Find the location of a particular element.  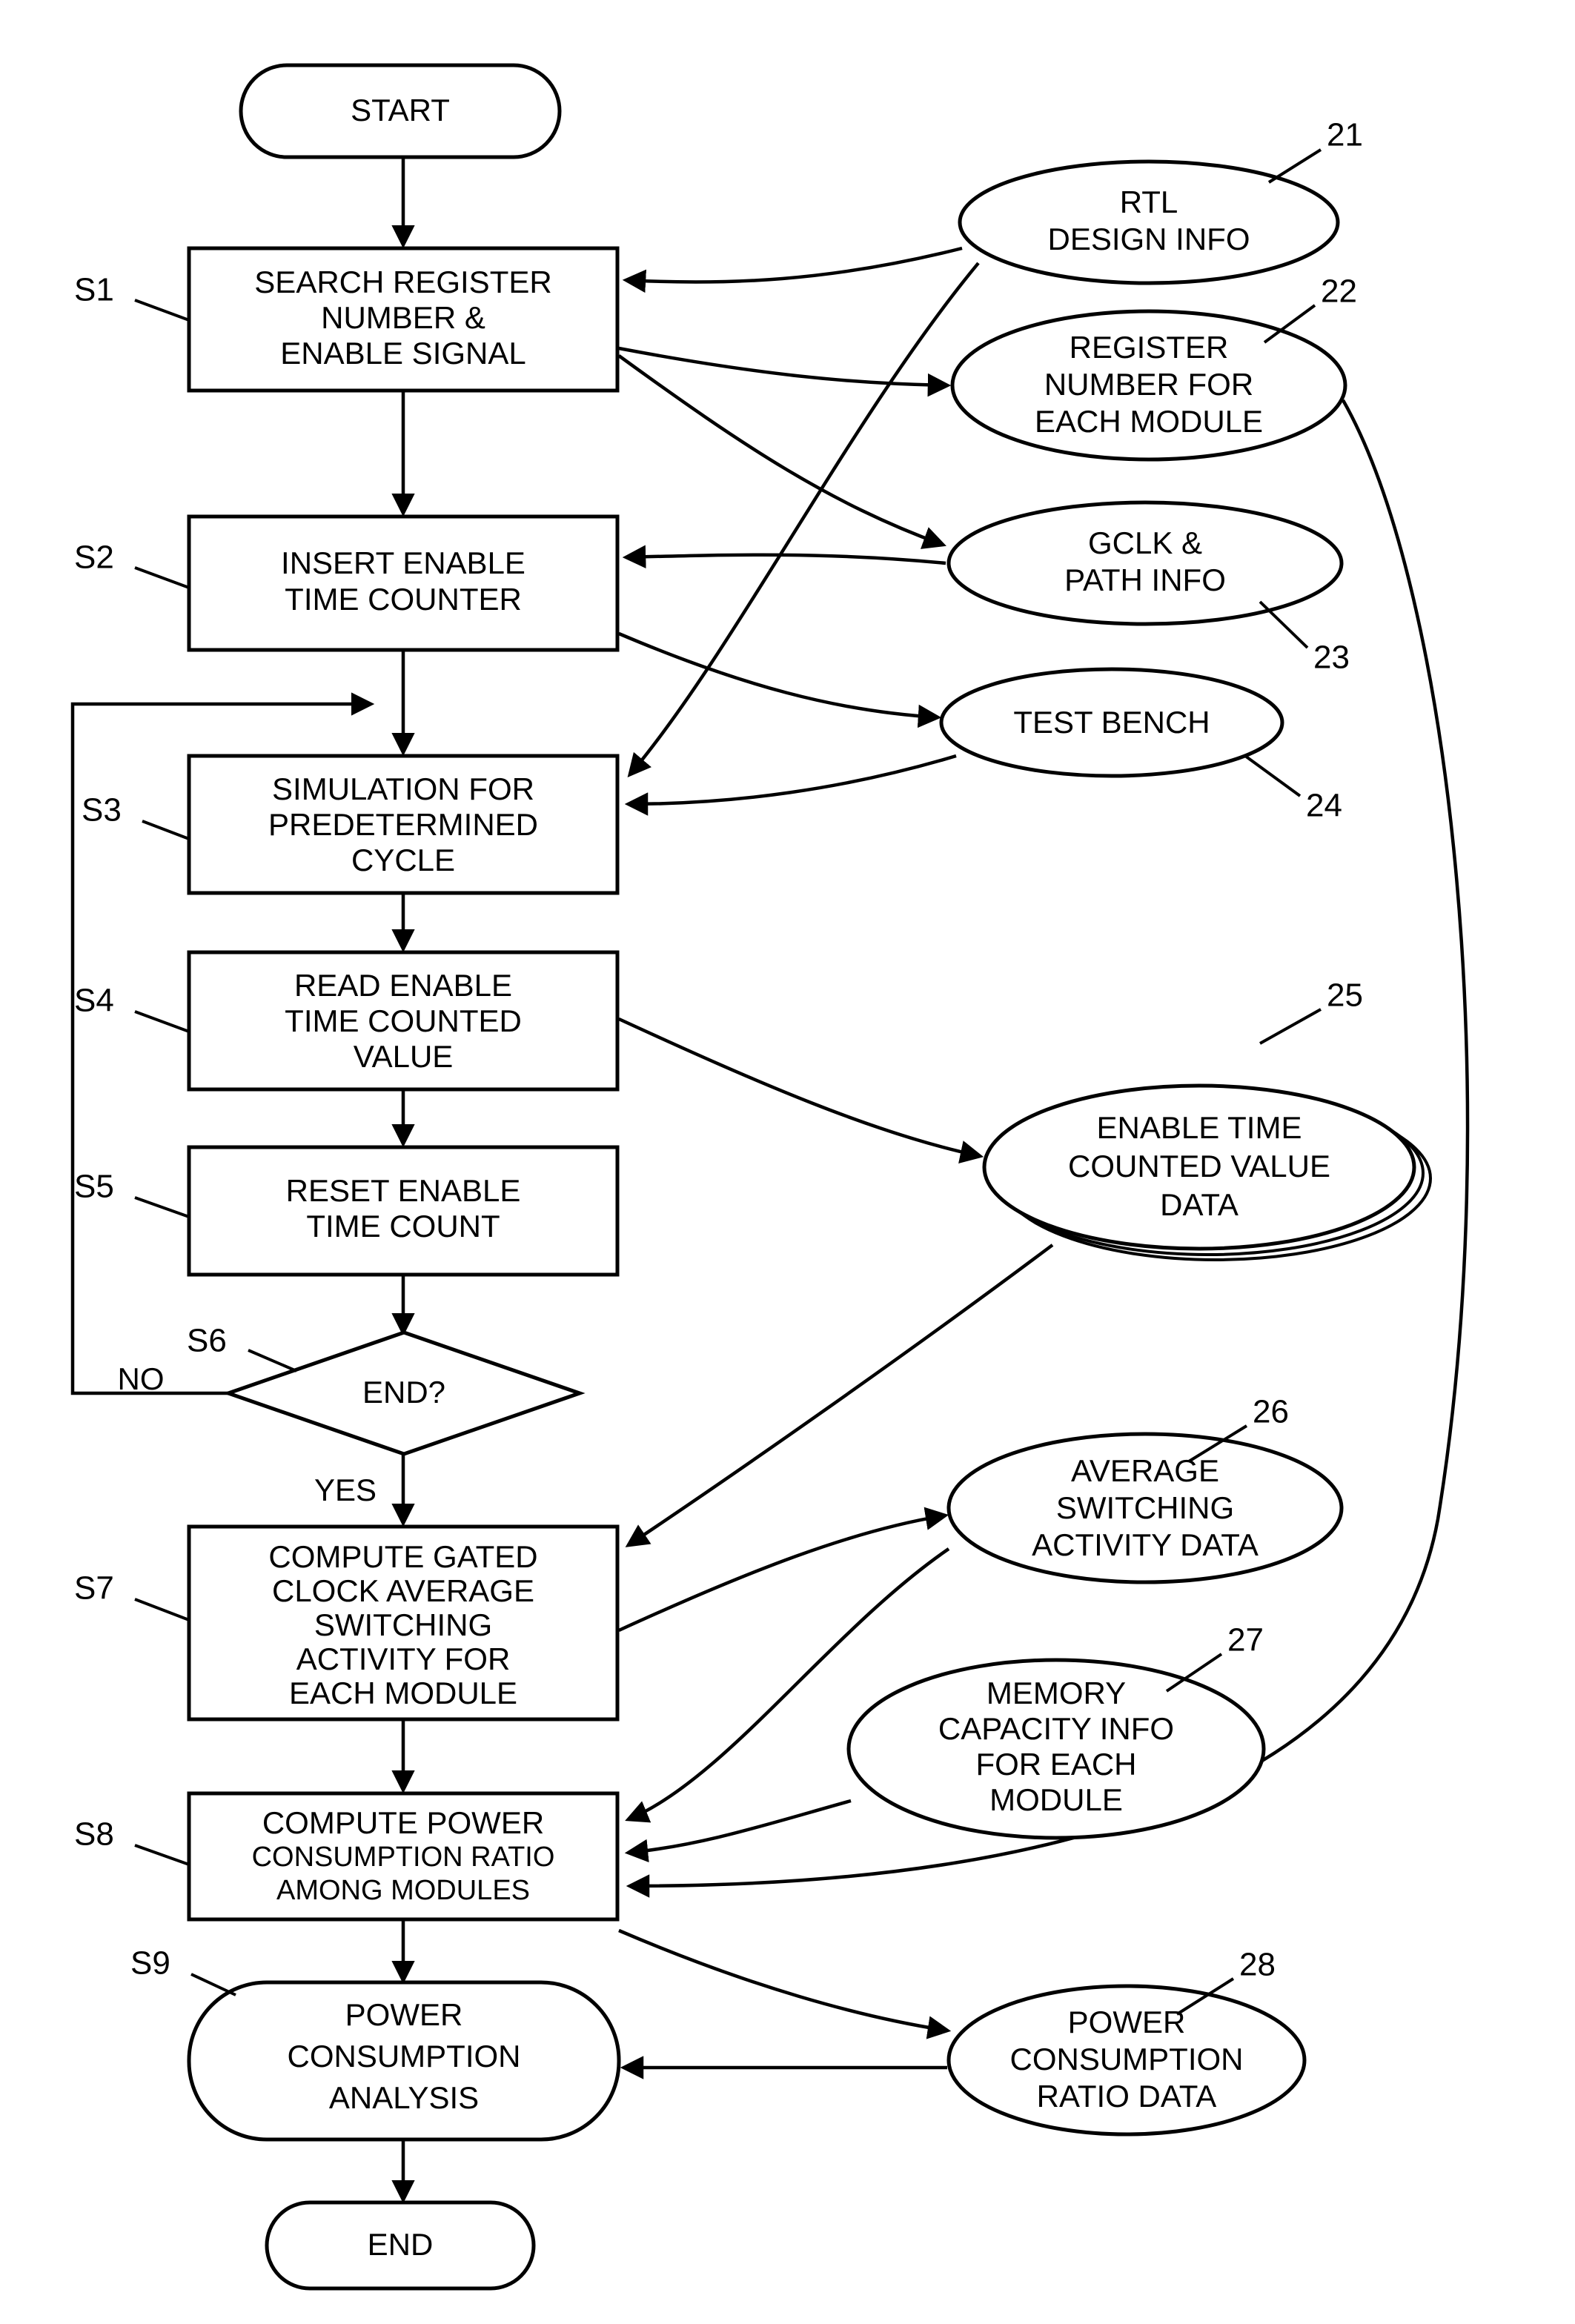

end-terminal-label: END is located at coordinates (401, 2244).